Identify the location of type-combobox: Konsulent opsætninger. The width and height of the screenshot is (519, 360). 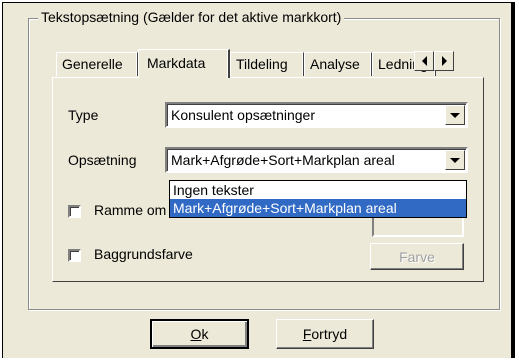
(316, 115).